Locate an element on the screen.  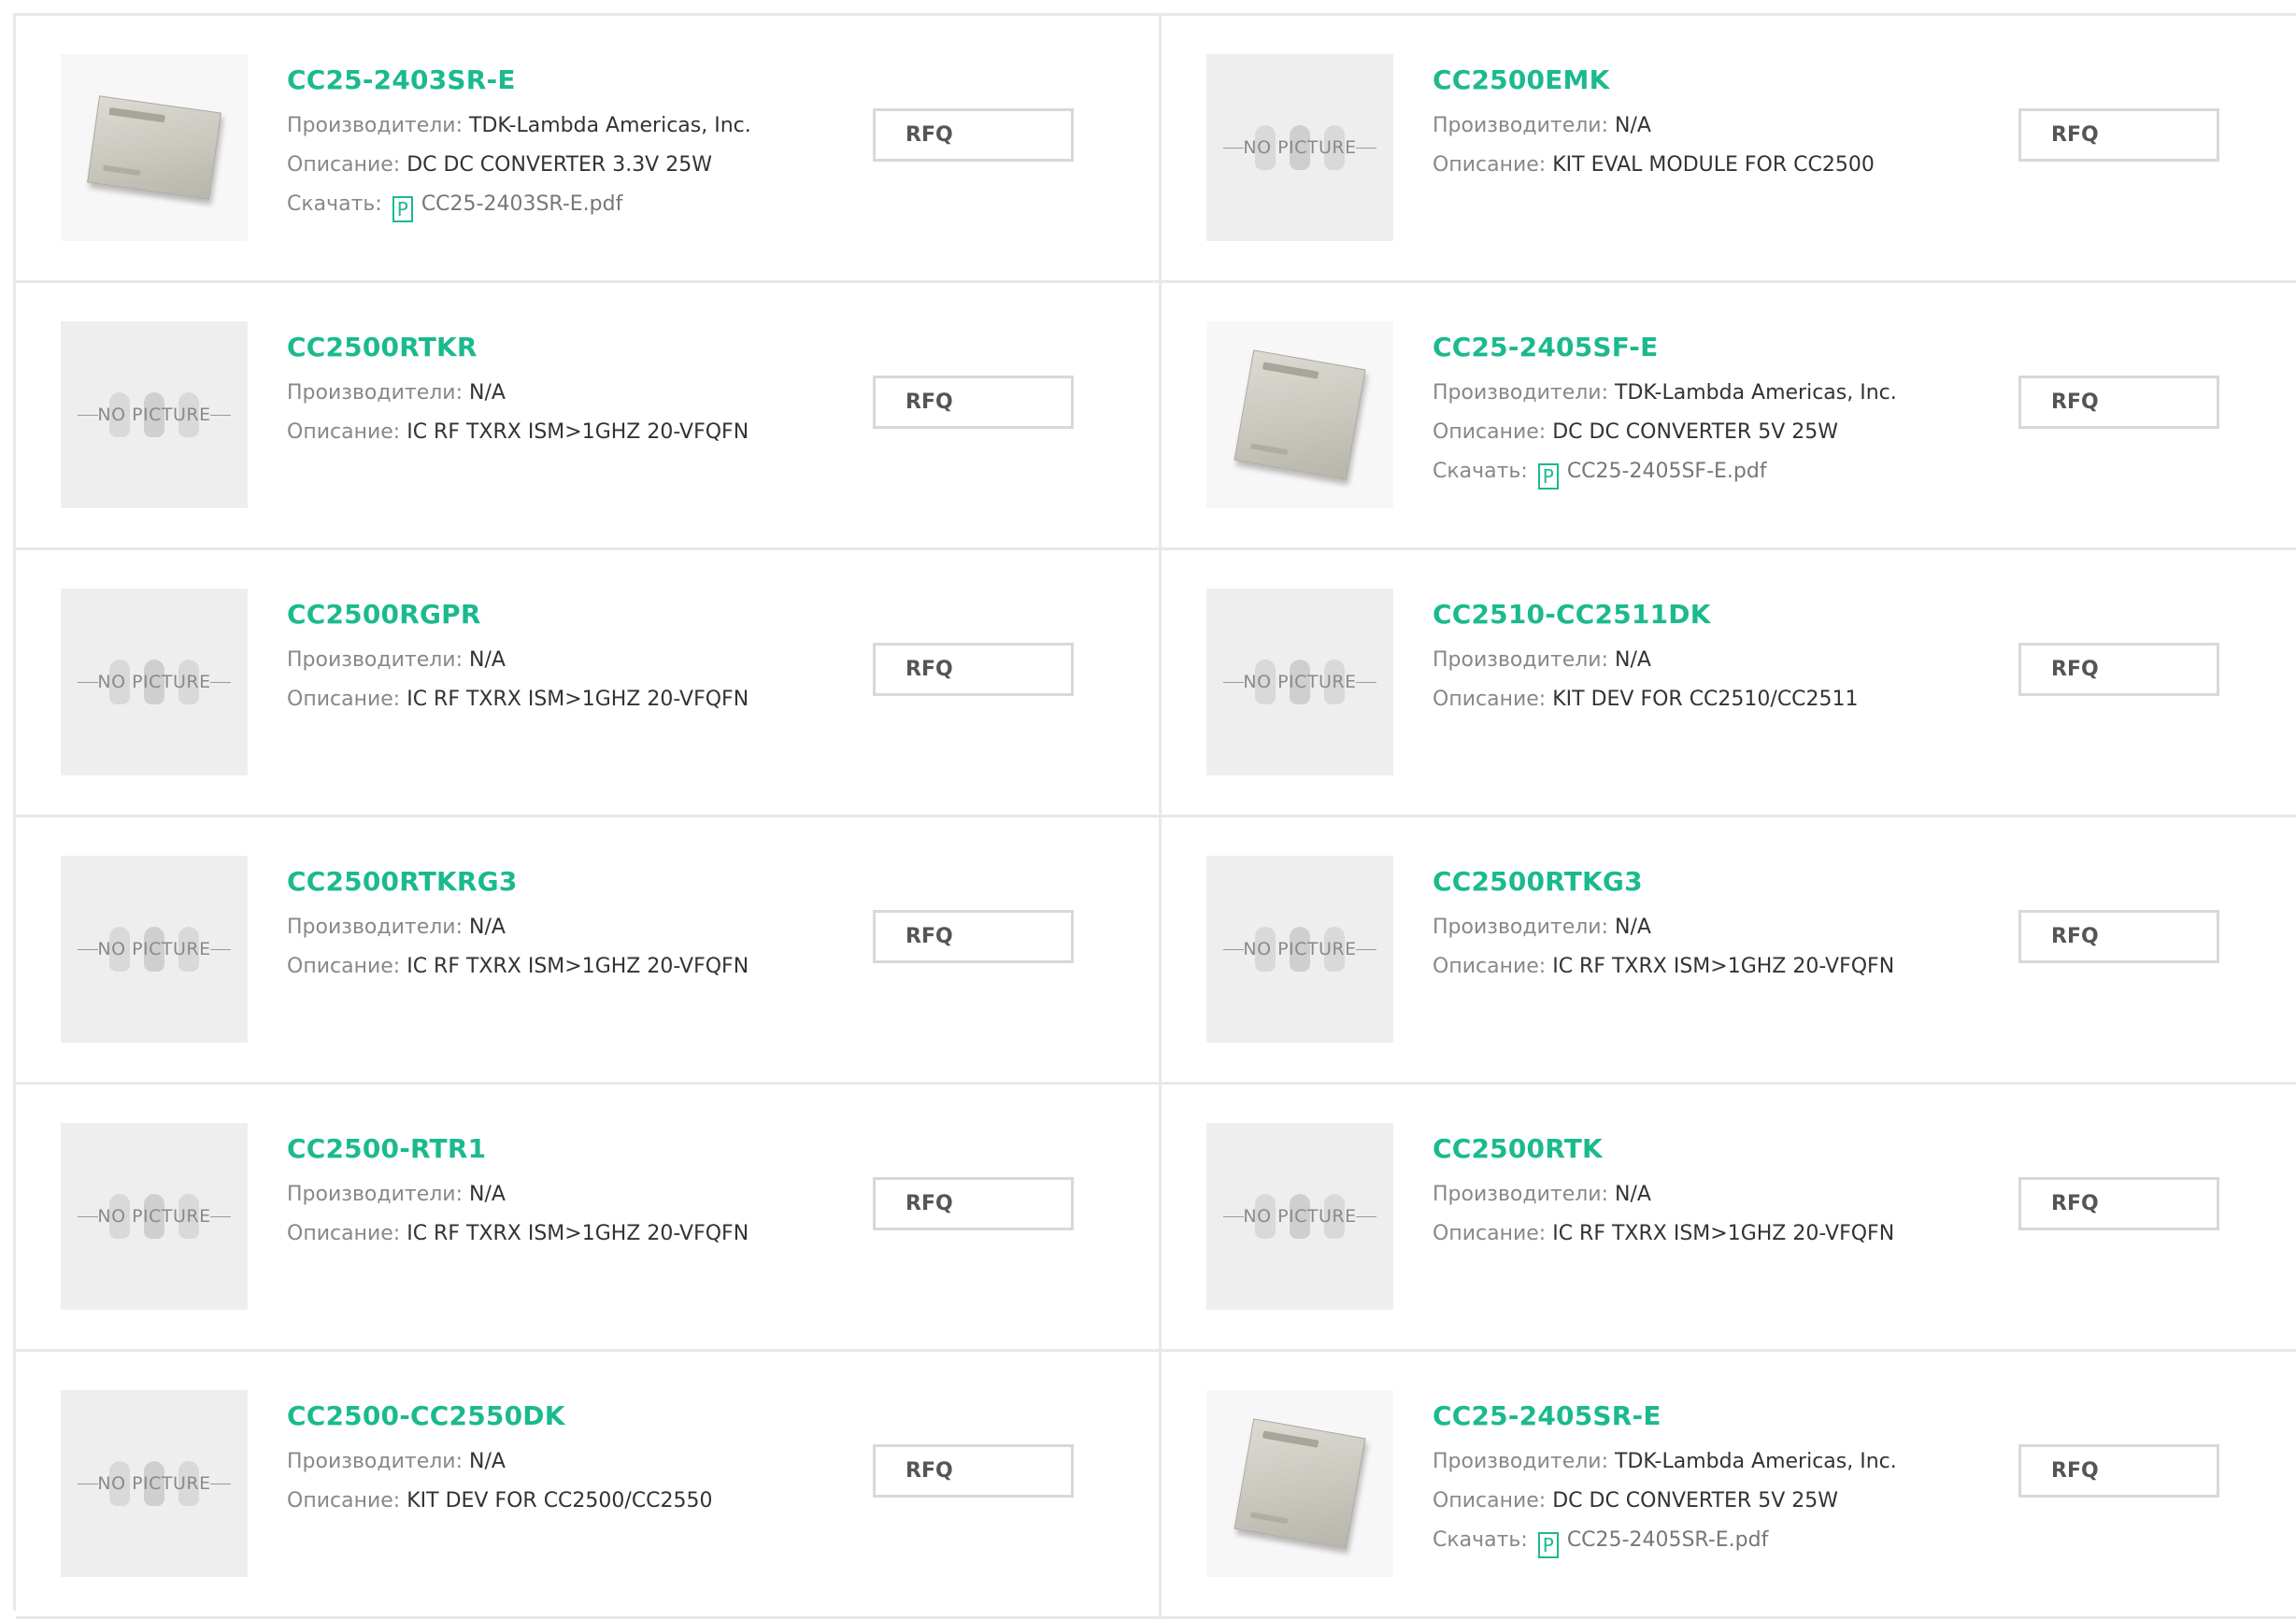
product-title-link: CC2510-CC2511DK is located at coordinates (1572, 614).